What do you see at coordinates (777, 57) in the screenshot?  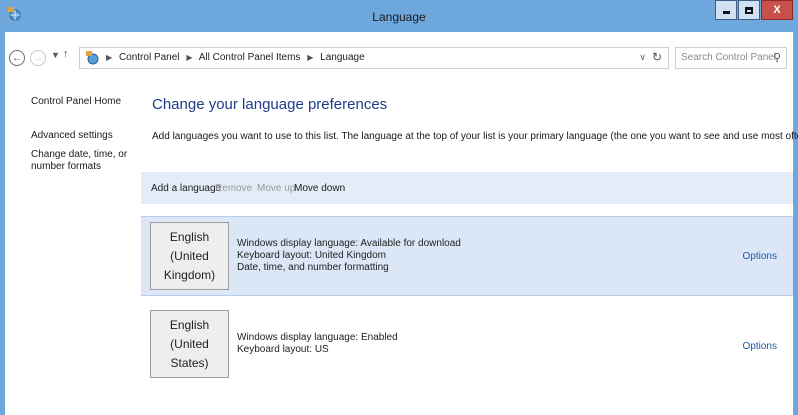 I see `search-icon: ⚲` at bounding box center [777, 57].